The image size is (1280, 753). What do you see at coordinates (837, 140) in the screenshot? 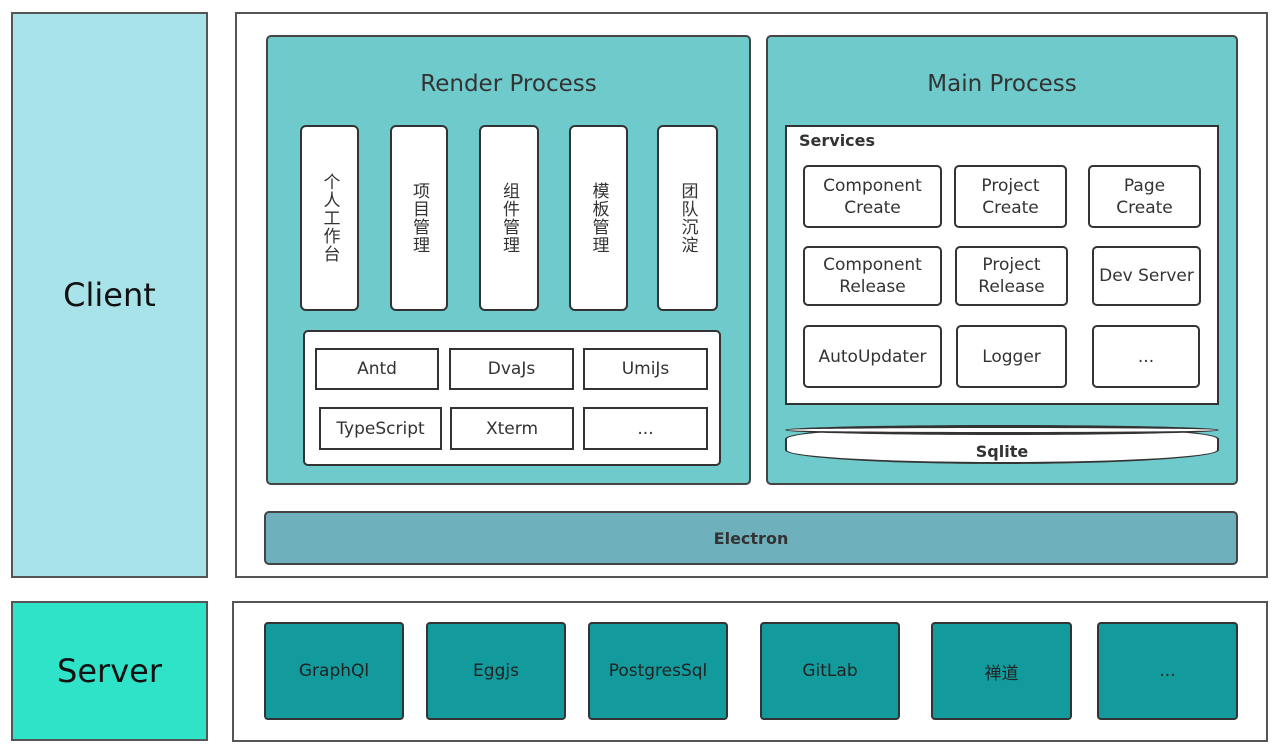
I see `services-label: Services` at bounding box center [837, 140].